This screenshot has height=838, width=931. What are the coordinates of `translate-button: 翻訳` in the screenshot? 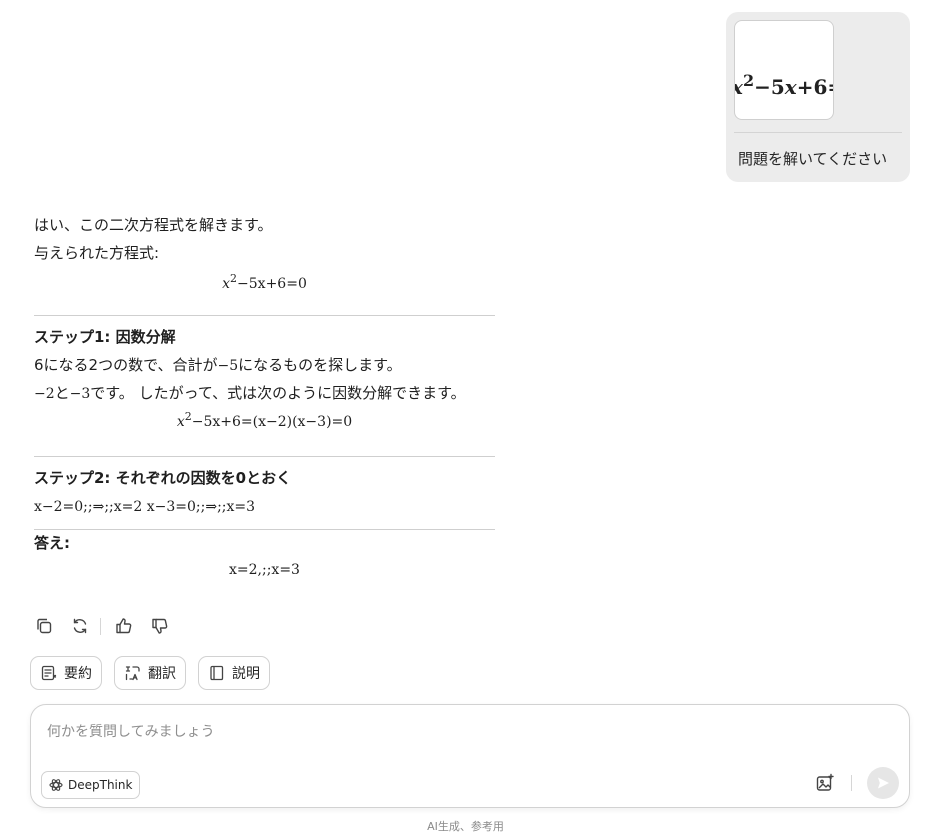 It's located at (150, 673).